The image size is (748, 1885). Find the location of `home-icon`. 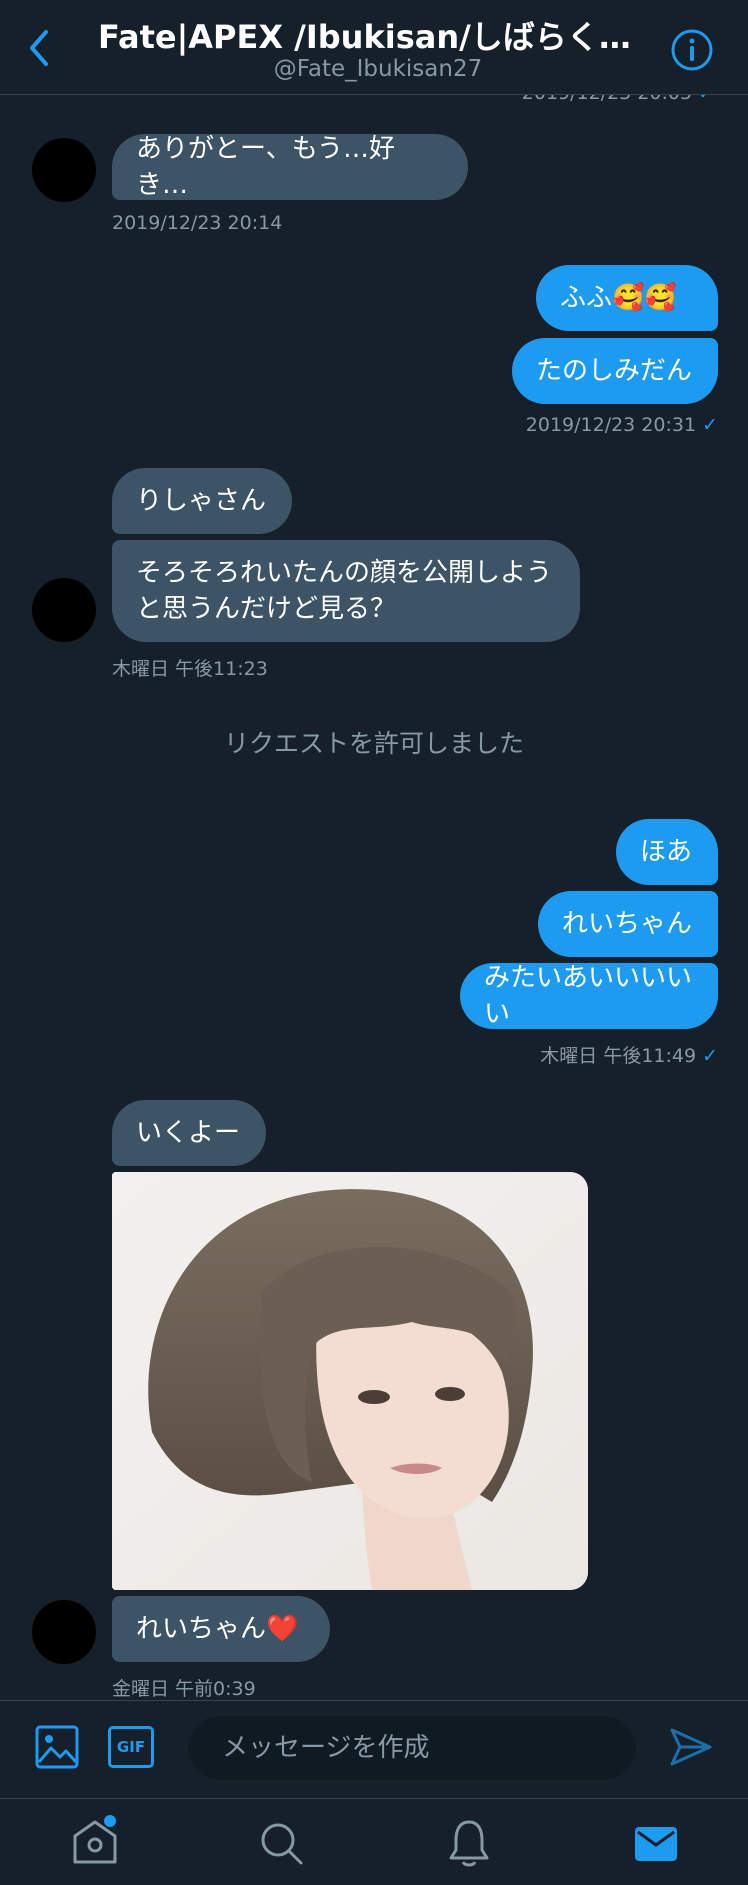

home-icon is located at coordinates (95, 1839).